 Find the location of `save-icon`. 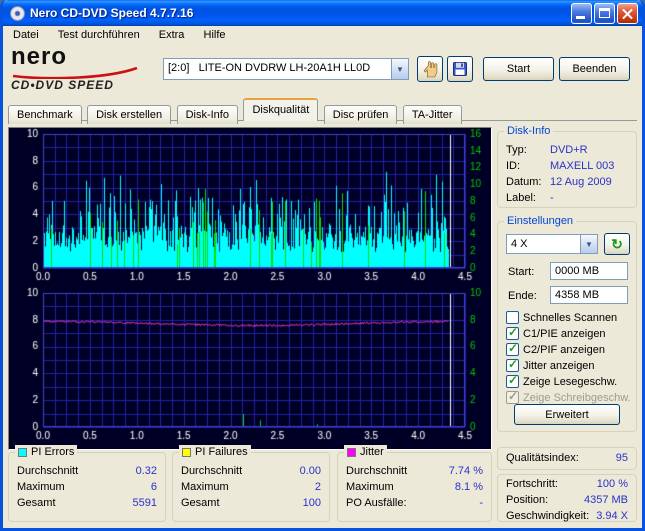

save-icon is located at coordinates (460, 69).